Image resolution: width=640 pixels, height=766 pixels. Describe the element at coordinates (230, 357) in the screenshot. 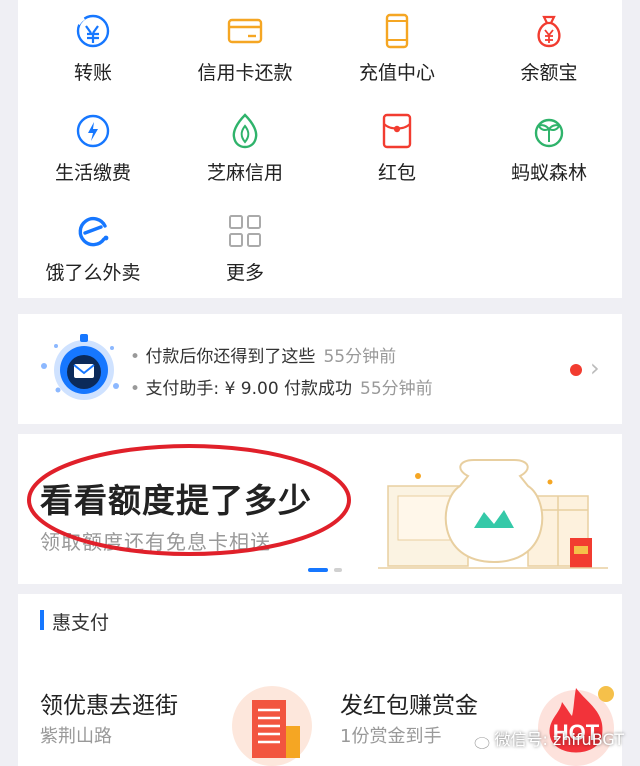

I see `notice-text-1: 付款后你还得到了这些` at that location.